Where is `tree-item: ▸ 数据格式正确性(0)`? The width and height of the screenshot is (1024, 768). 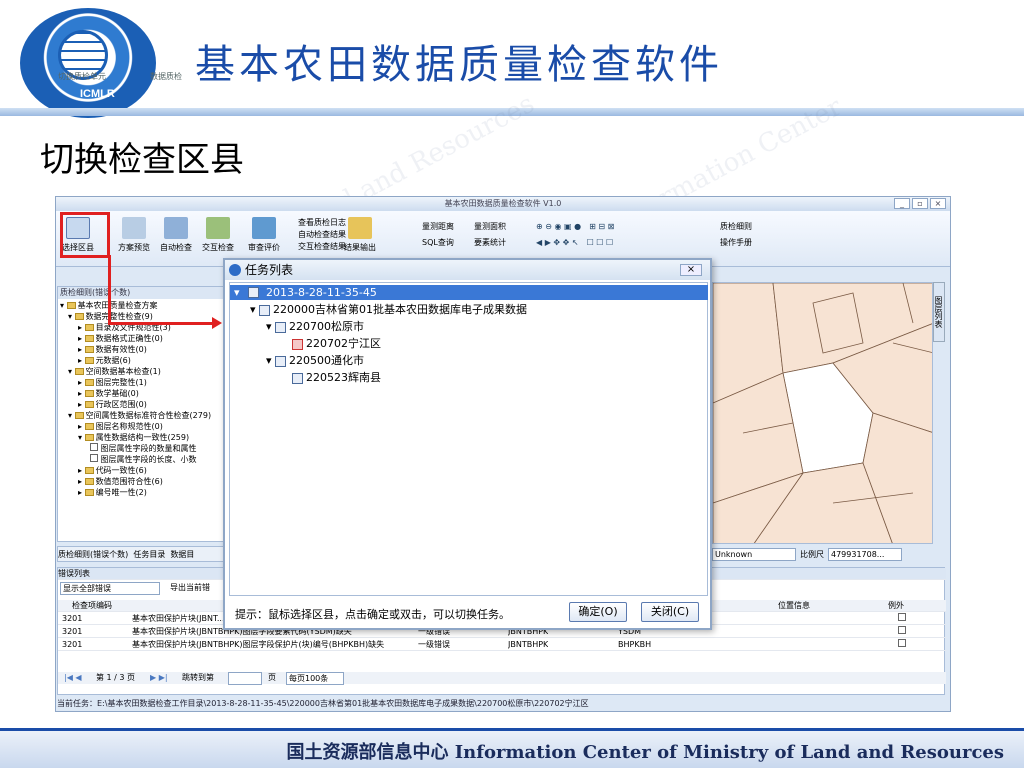
tree-item: ▸ 数据格式正确性(0) is located at coordinates (143, 338).